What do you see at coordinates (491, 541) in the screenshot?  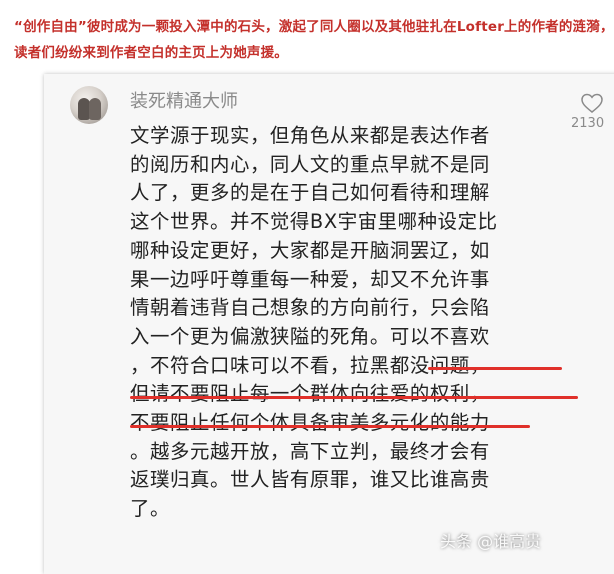 I see `watermark-text: 头条 @谁高贵` at bounding box center [491, 541].